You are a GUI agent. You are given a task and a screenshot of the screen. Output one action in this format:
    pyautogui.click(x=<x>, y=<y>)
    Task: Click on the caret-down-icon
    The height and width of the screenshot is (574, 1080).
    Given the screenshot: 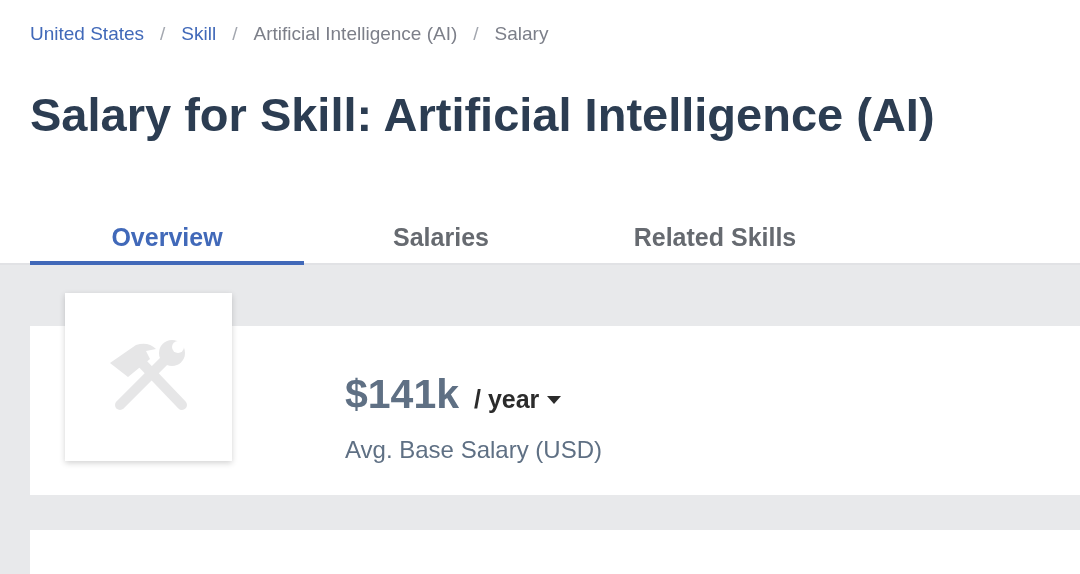 What is the action you would take?
    pyautogui.click(x=554, y=399)
    